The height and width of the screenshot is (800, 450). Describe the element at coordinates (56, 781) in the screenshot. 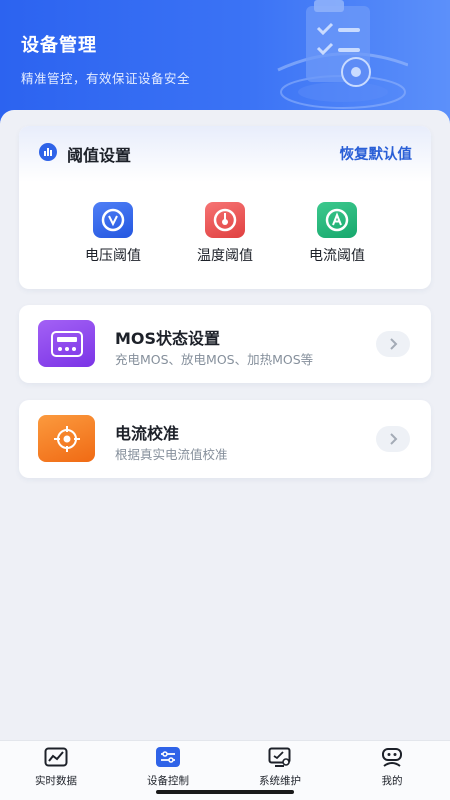

I see `tab-realtime-data-label: 实时数据` at that location.